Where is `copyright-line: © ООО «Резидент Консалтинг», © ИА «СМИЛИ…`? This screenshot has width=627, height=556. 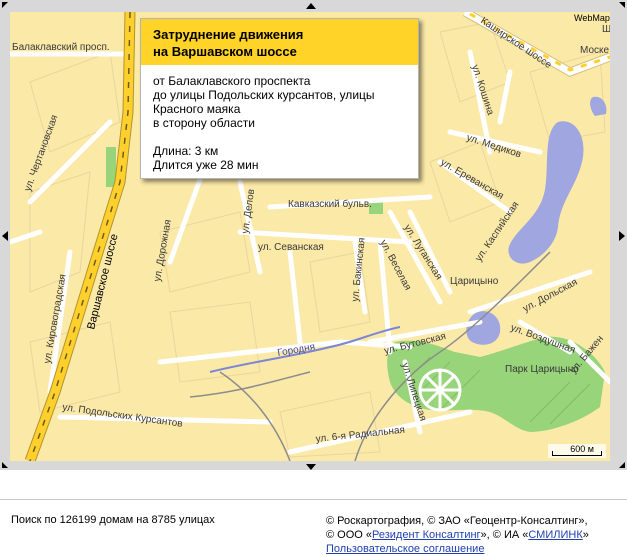 copyright-line: © ООО «Резидент Консалтинг», © ИА «СМИЛИ… is located at coordinates (457, 535).